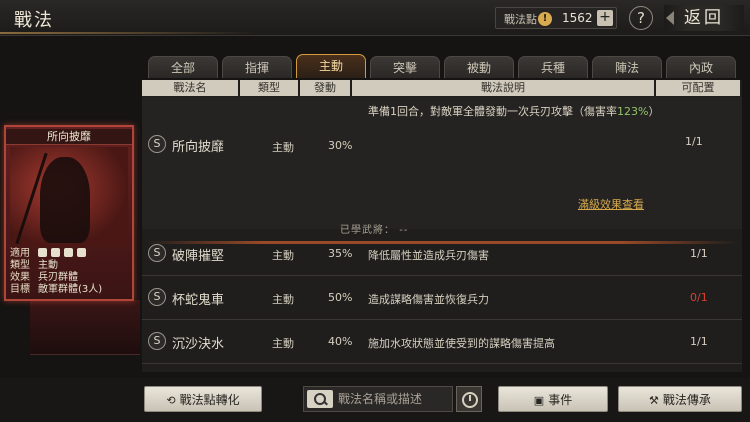 The height and width of the screenshot is (422, 750). Describe the element at coordinates (375, 18) in the screenshot. I see `top-bar: 戰法 戰法點 ! 1562 + ? 返回` at that location.